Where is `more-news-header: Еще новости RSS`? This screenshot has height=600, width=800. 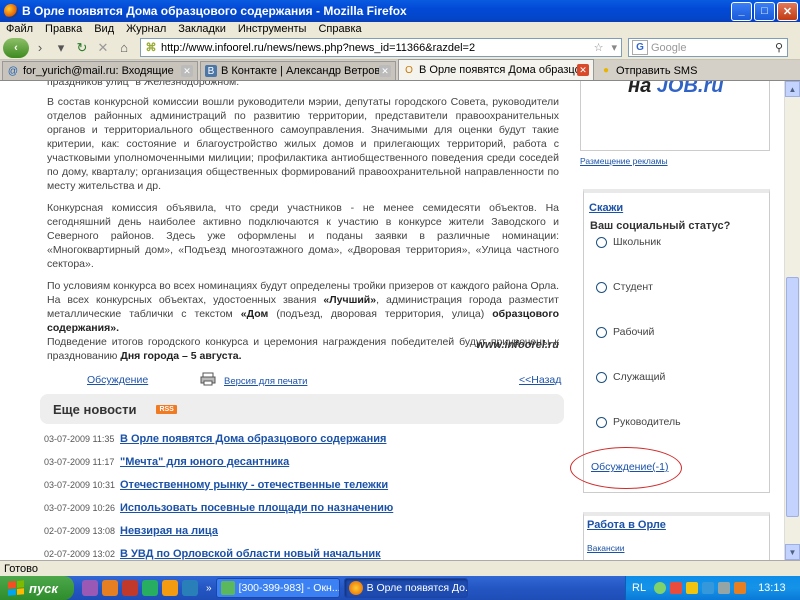
more-news-header: Еще новости RSS is located at coordinates (302, 409).